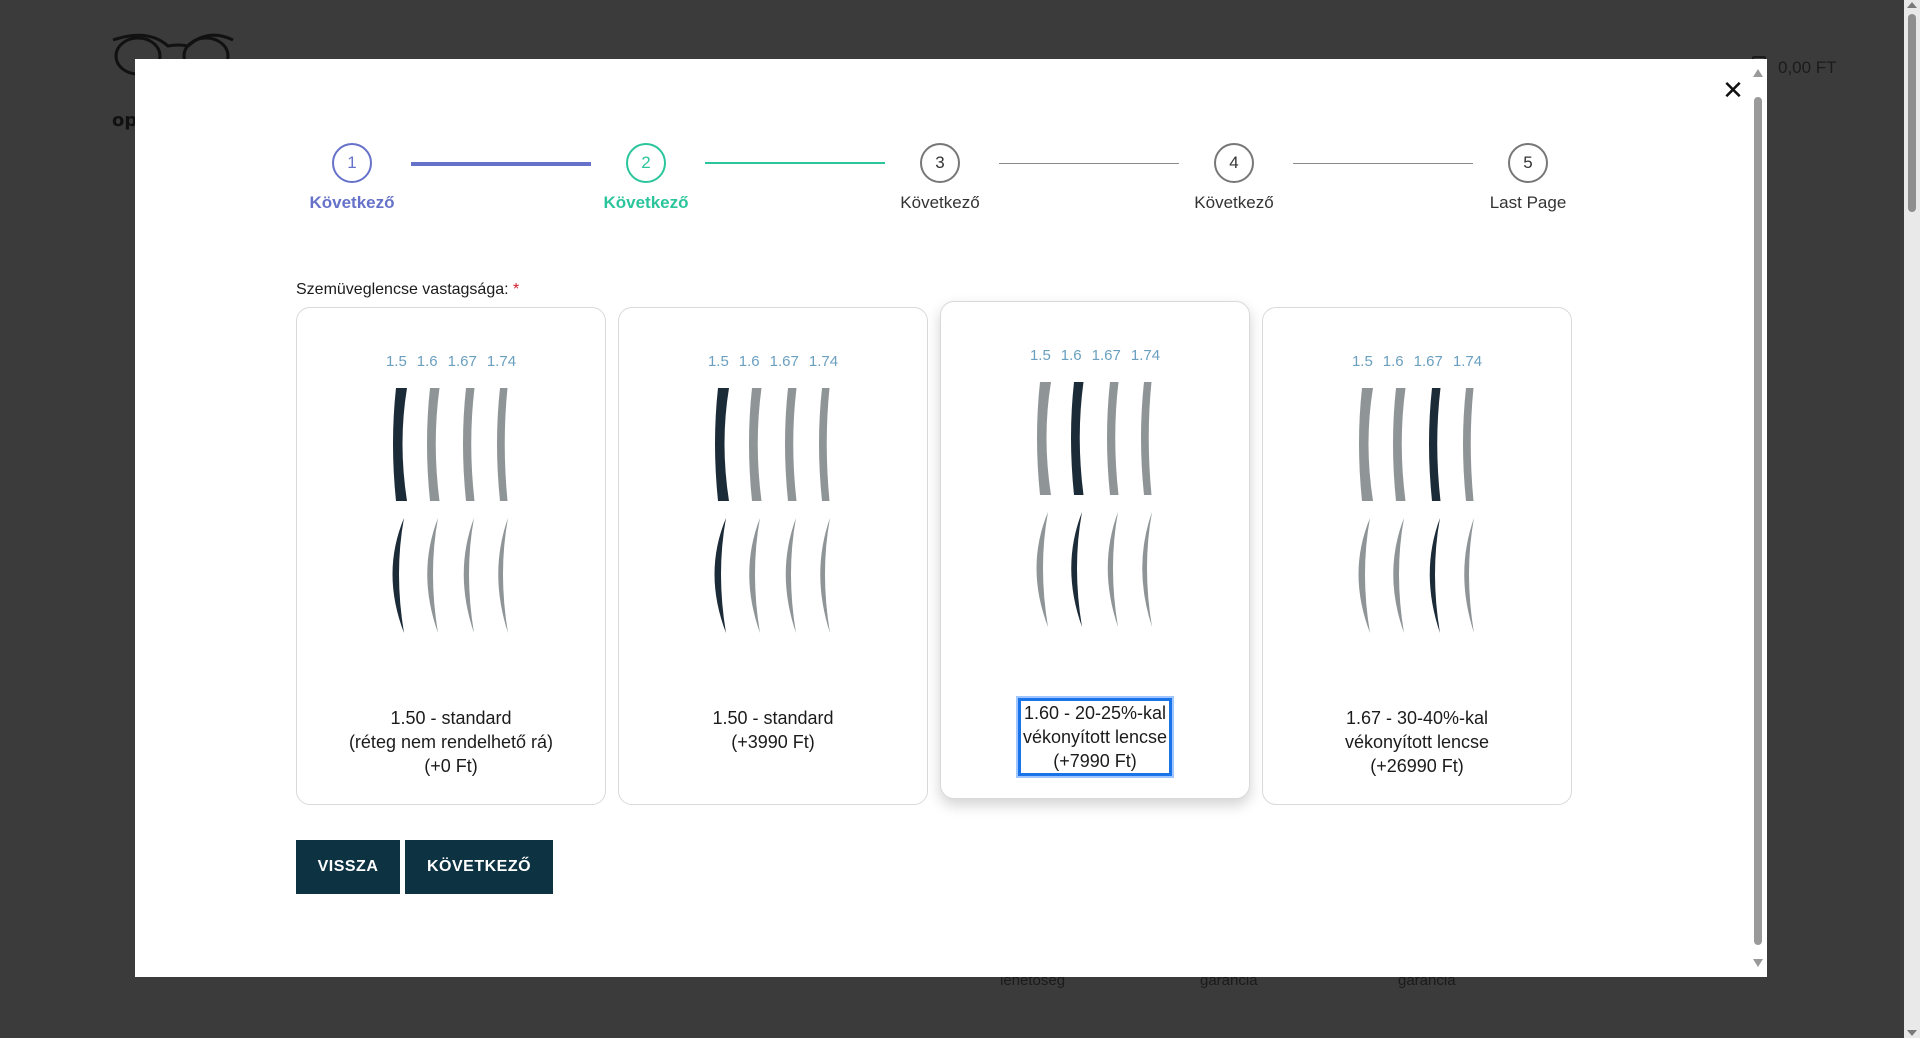  I want to click on step-1: 1 Következő, so click(352, 178).